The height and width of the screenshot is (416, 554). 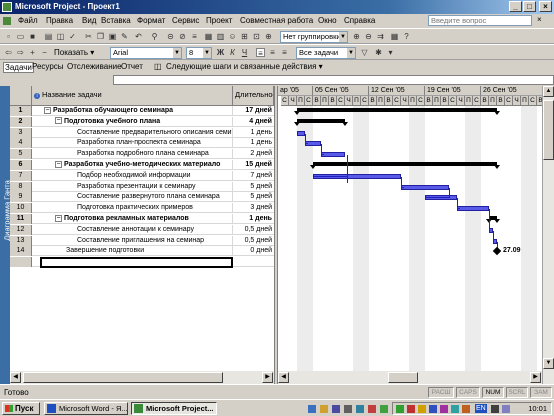 I want to click on row-id: 9, so click(x=21, y=197).